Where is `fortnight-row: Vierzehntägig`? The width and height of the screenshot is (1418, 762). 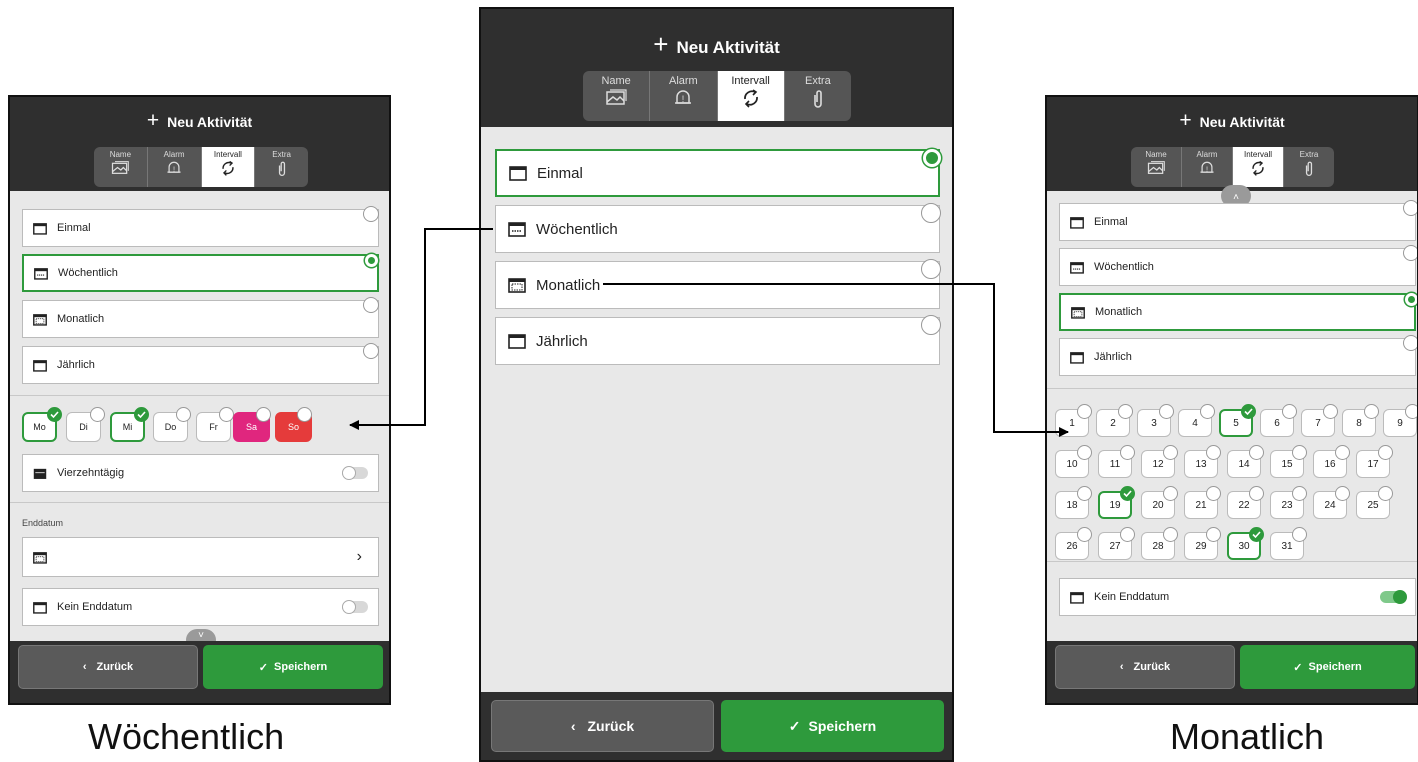
fortnight-row: Vierzehntägig is located at coordinates (200, 473).